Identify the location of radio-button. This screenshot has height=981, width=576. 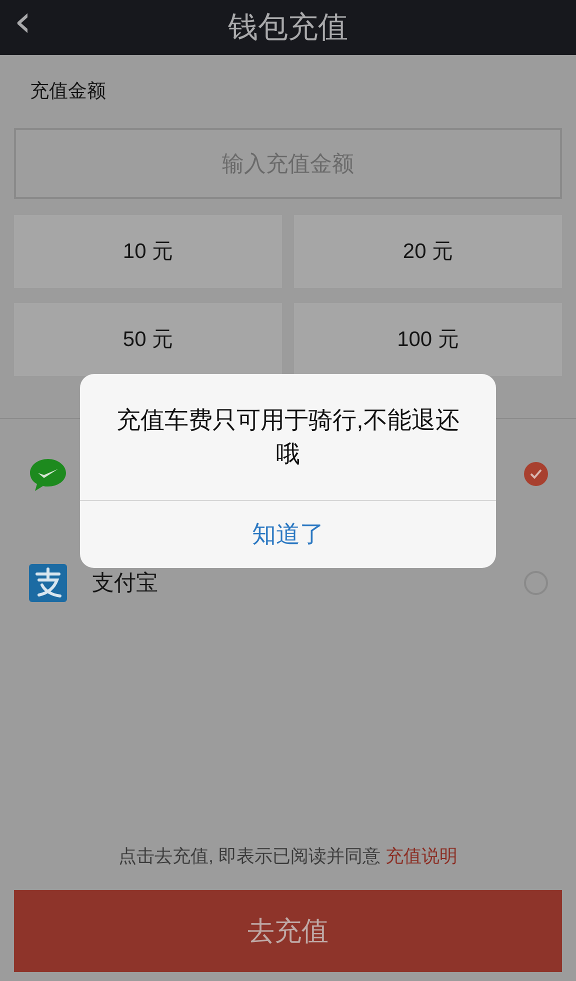
(536, 474).